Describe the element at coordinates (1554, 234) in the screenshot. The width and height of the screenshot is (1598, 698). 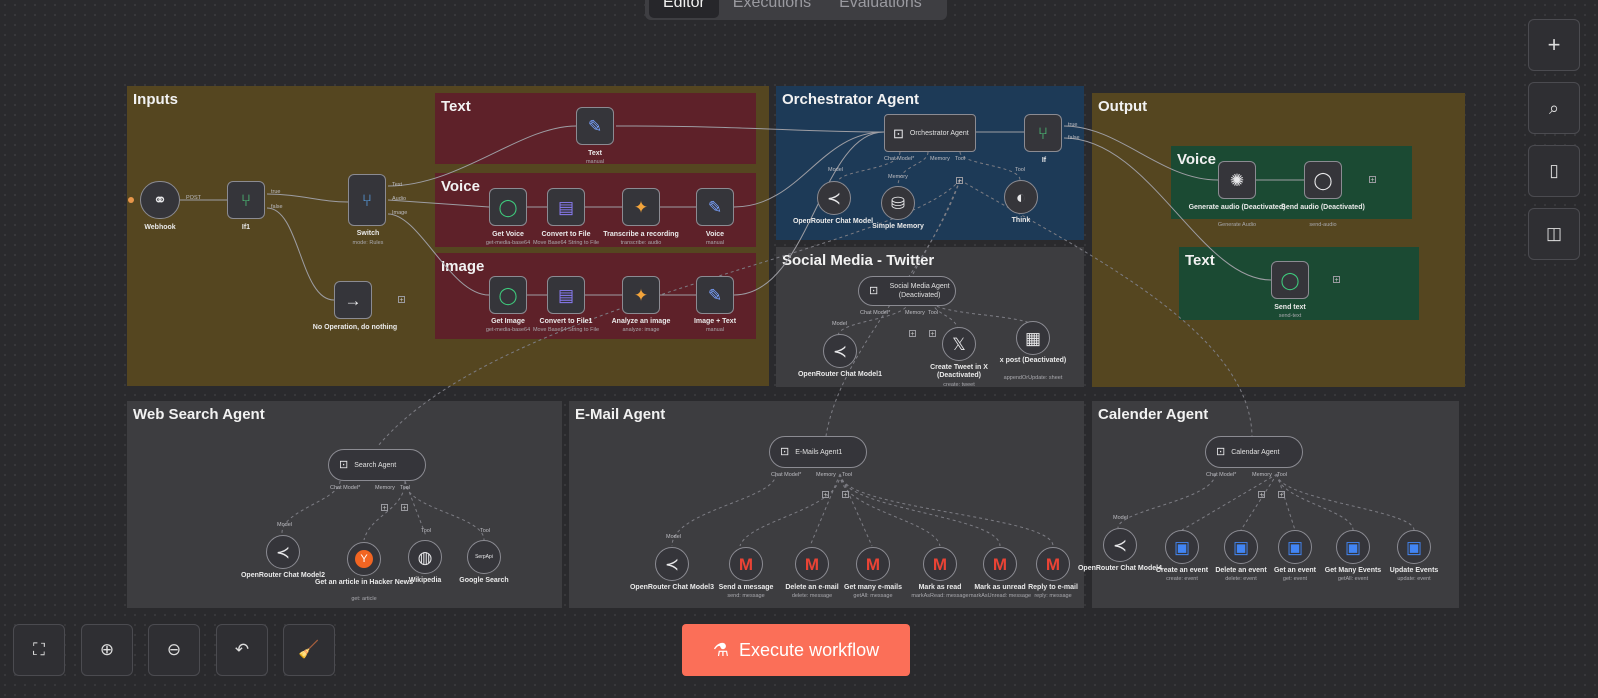
I see `panel-toggle-button: ◫` at that location.